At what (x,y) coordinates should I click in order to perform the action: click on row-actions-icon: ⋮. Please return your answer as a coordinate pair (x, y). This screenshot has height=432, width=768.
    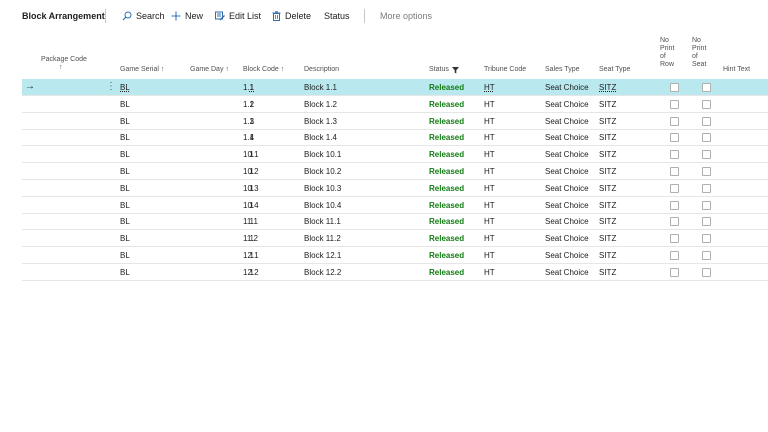
    Looking at the image, I should click on (111, 87).